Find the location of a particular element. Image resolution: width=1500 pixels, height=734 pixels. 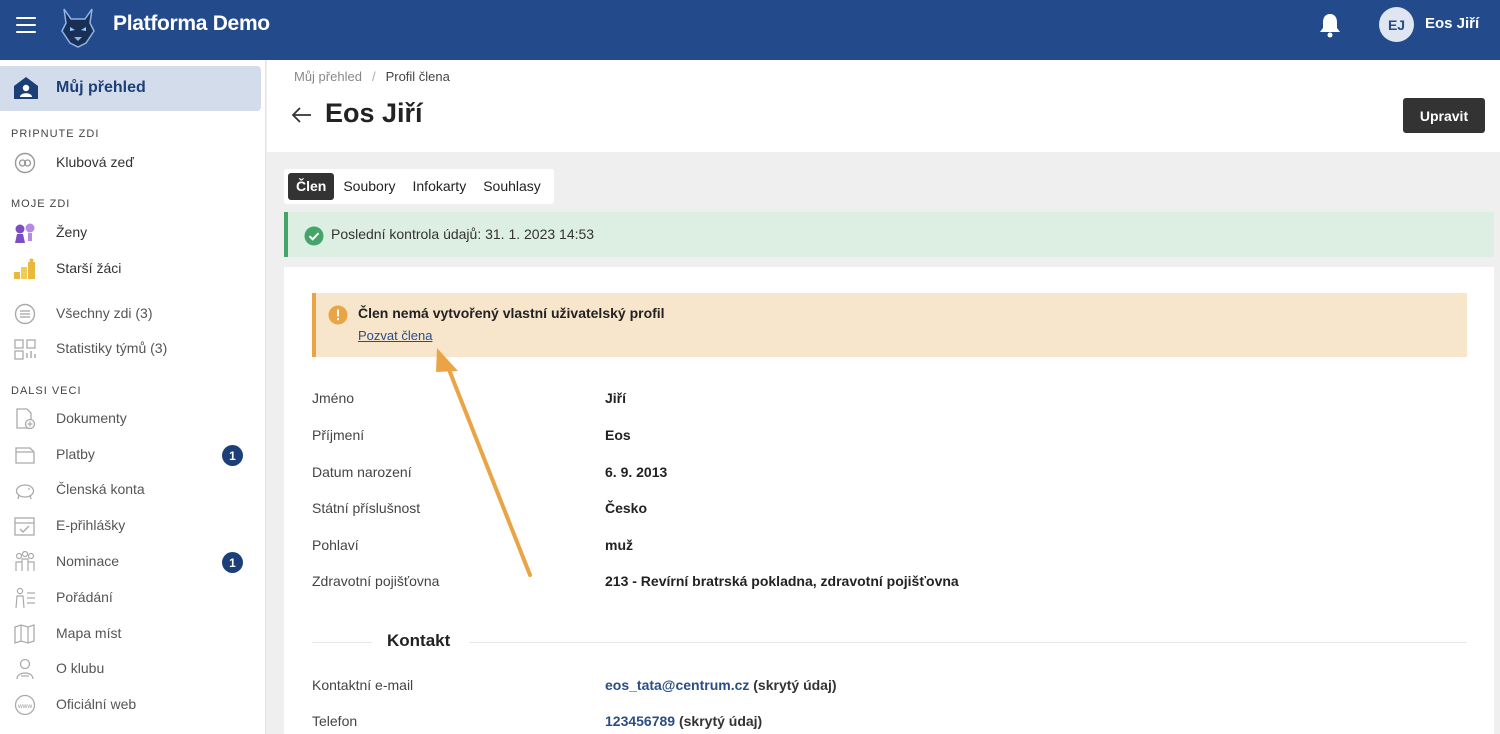

sidebar-item-label: Všechny zdi (3) is located at coordinates (104, 313).